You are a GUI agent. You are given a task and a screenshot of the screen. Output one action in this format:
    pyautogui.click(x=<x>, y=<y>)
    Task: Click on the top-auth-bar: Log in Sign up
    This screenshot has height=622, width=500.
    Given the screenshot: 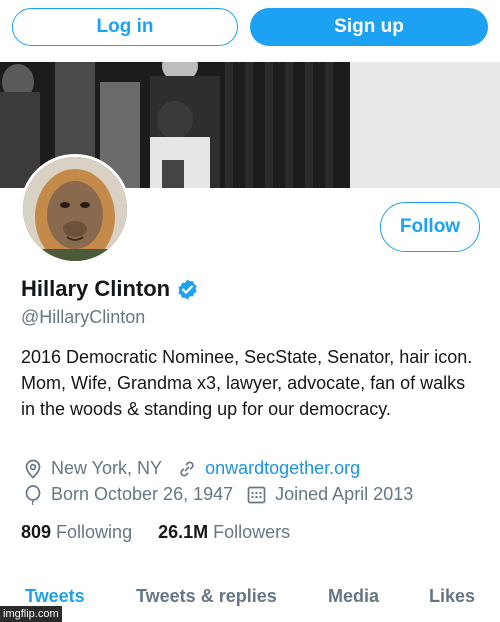 What is the action you would take?
    pyautogui.click(x=250, y=31)
    